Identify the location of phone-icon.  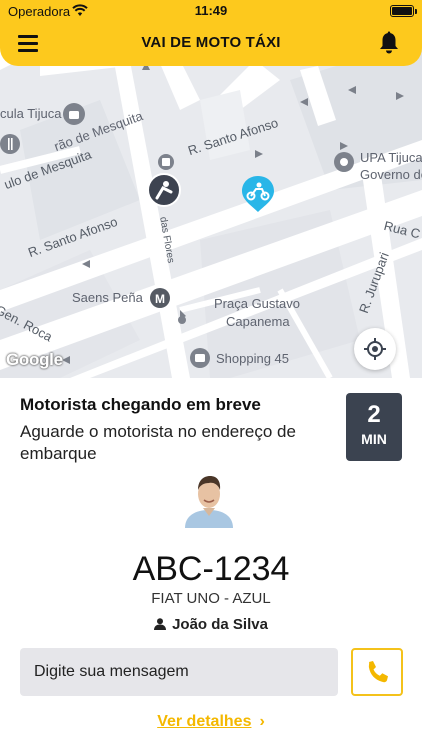
(378, 672).